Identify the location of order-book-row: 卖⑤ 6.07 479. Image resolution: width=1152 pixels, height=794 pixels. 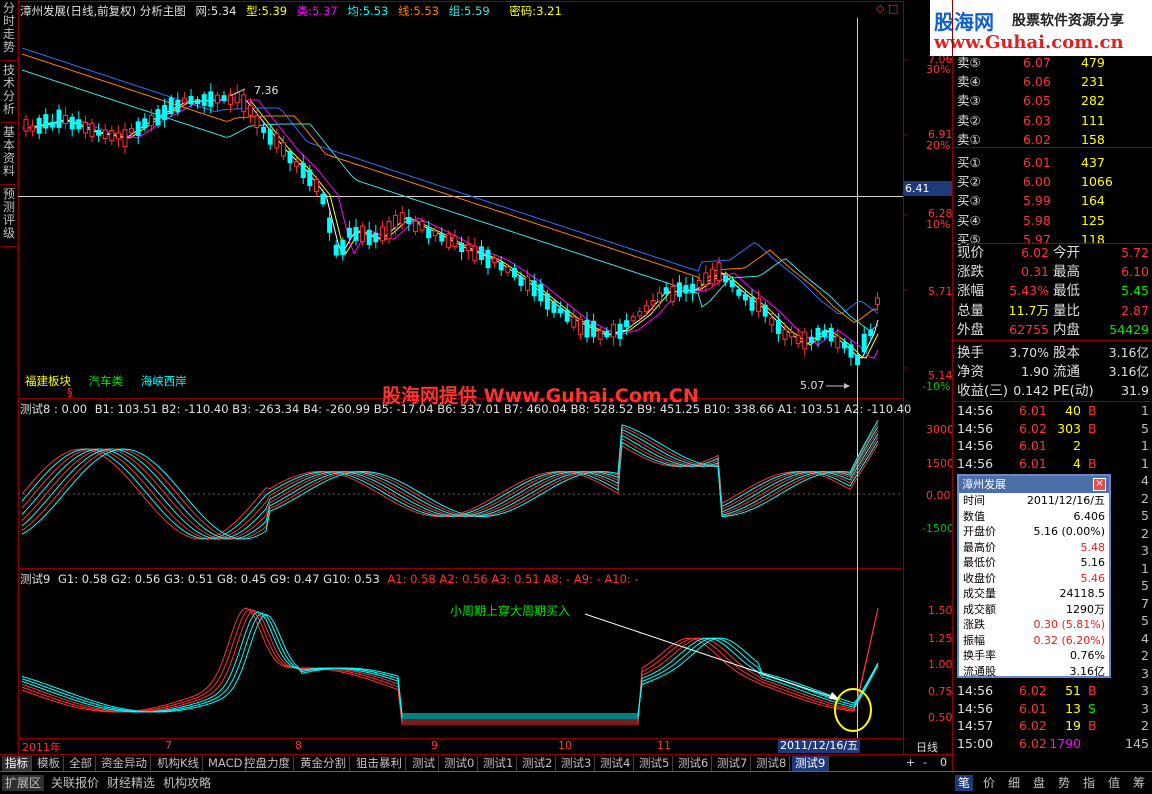
(1052, 63).